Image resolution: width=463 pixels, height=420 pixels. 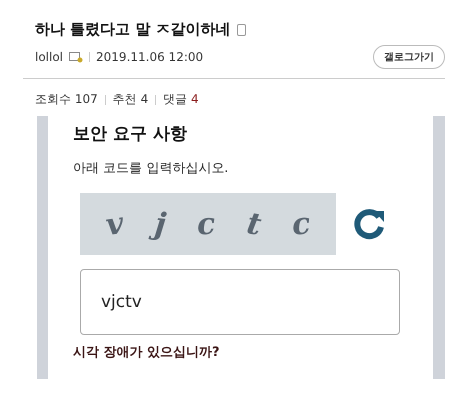 What do you see at coordinates (208, 224) in the screenshot?
I see `captcha-image: v j c t c` at bounding box center [208, 224].